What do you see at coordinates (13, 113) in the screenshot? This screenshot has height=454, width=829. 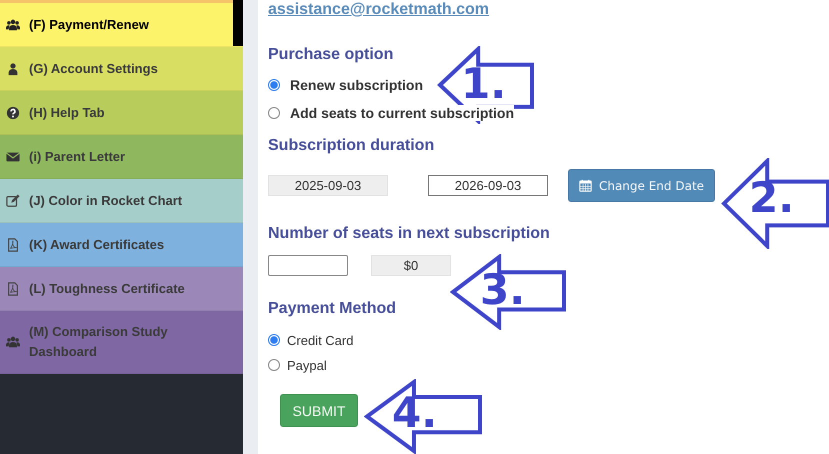 I see `help-icon` at bounding box center [13, 113].